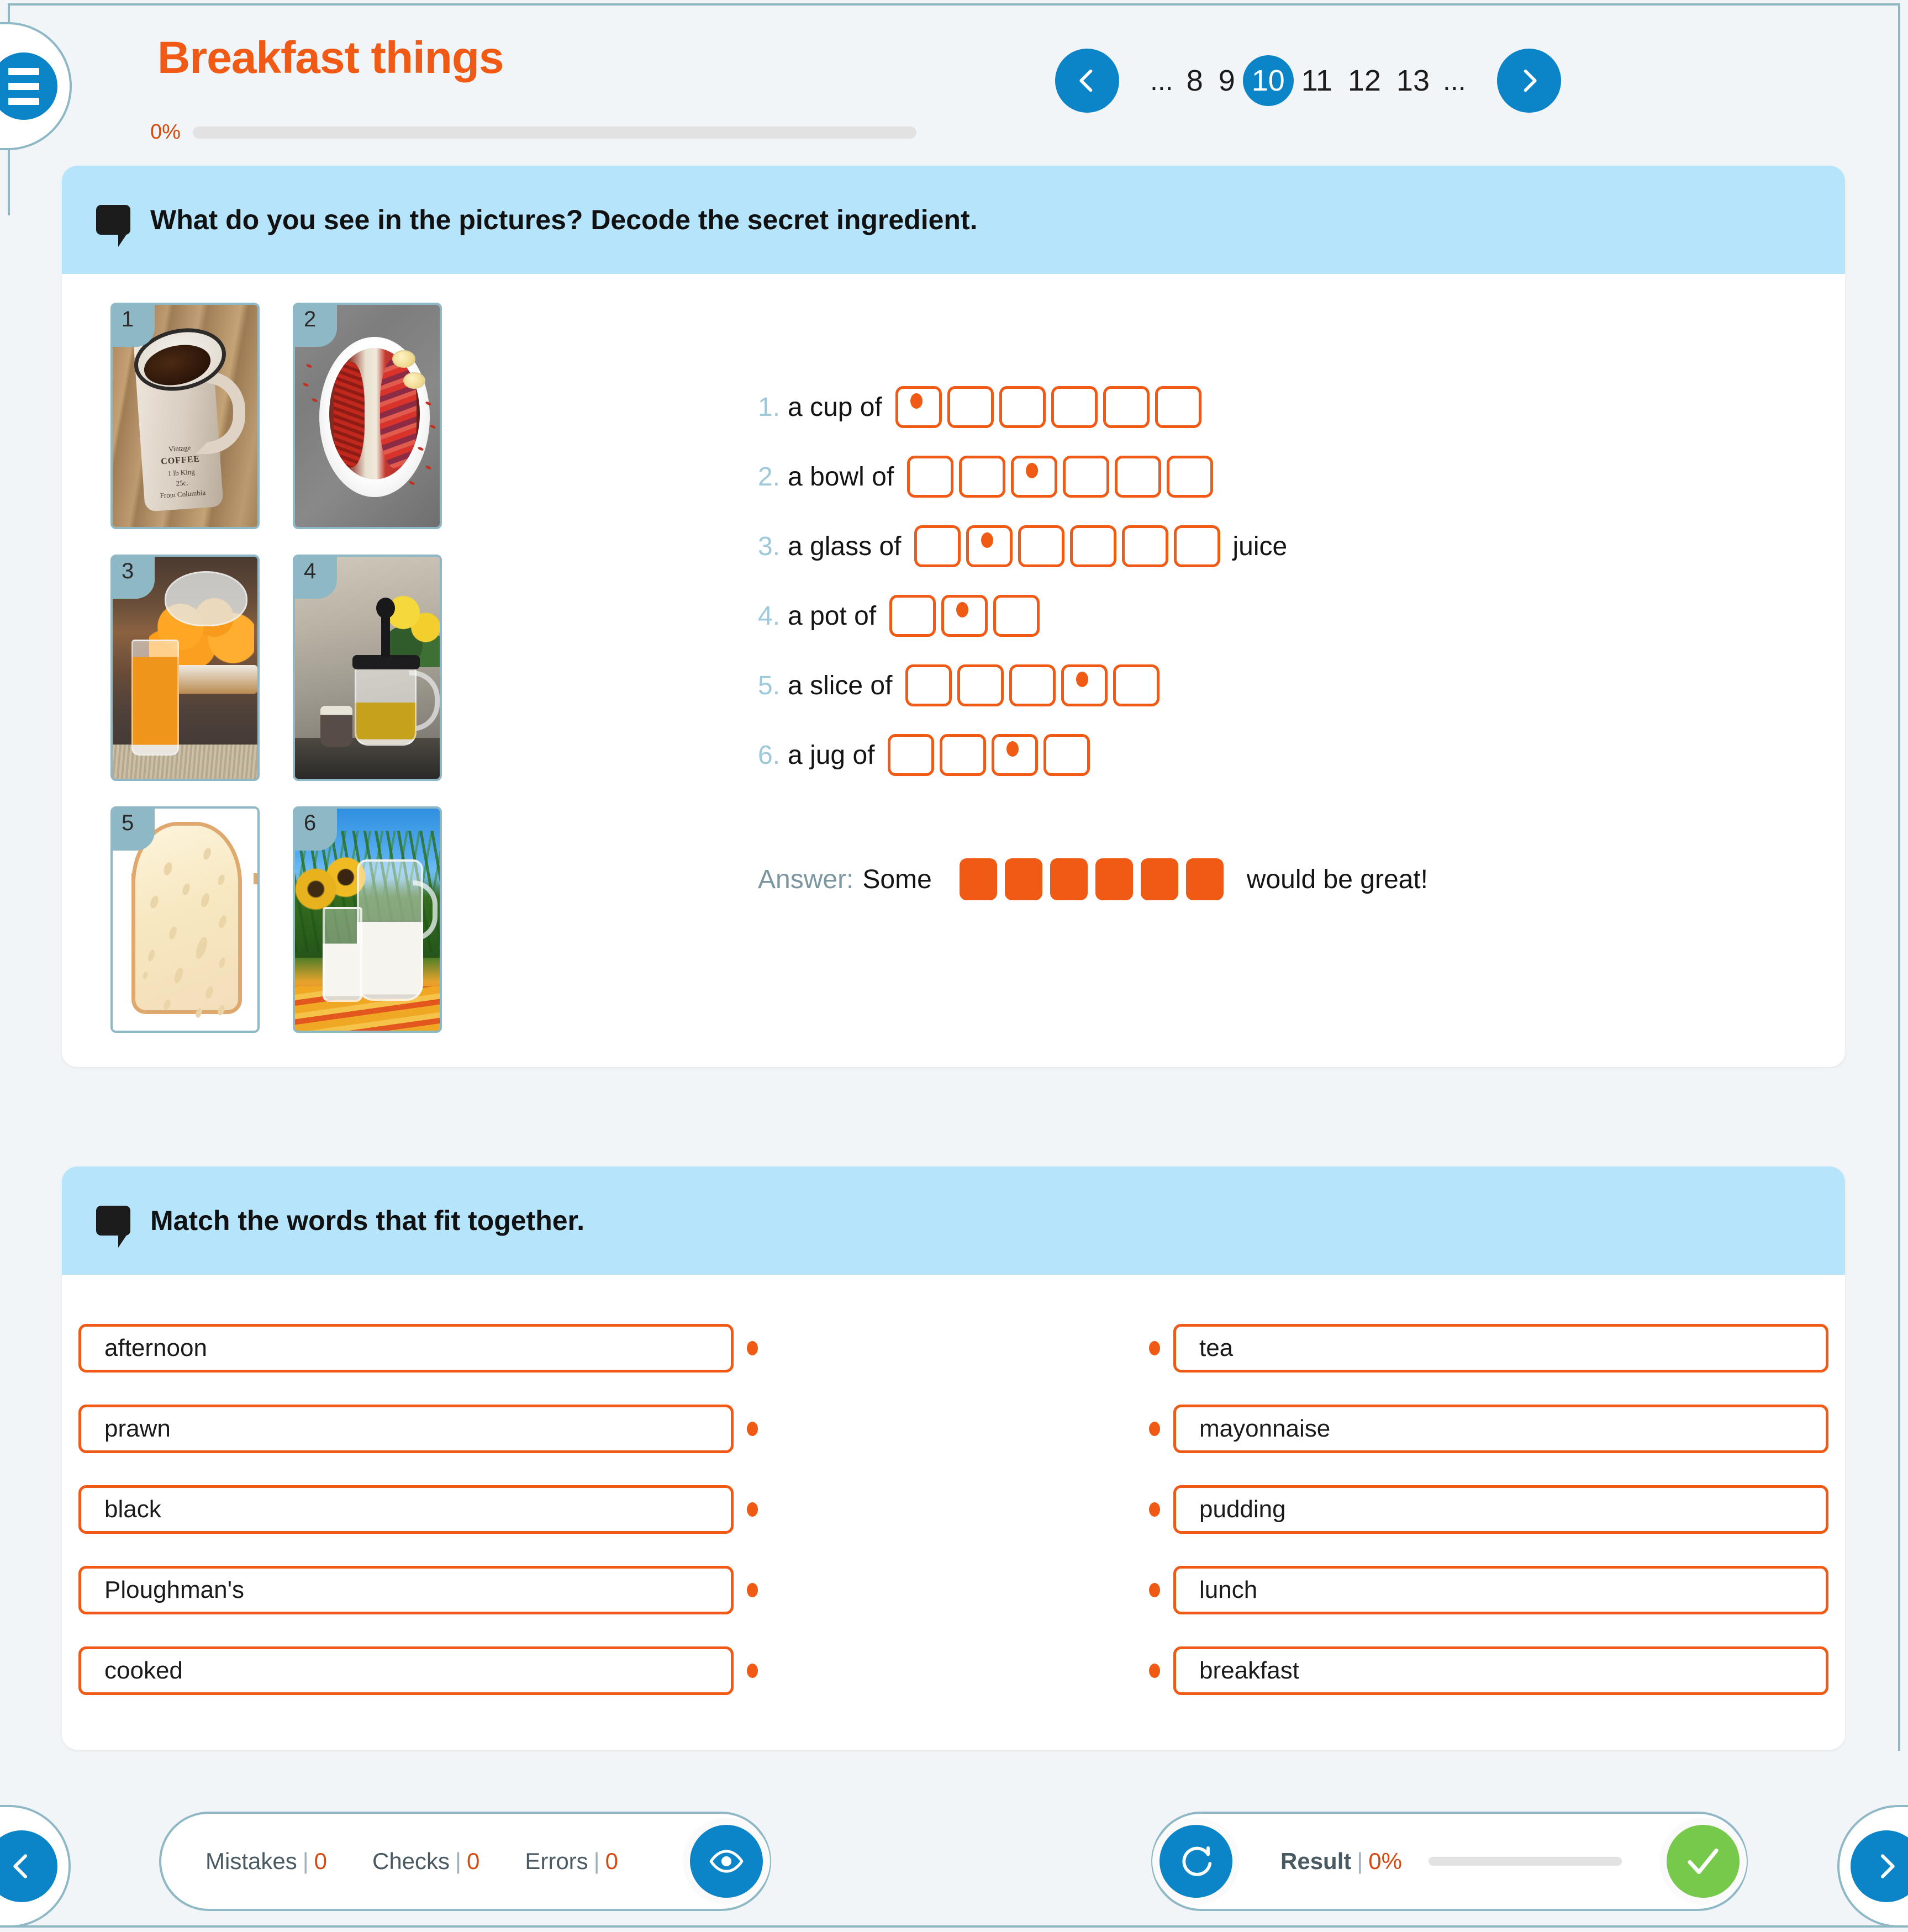 The image size is (1908, 1932). What do you see at coordinates (1413, 80) in the screenshot?
I see `page-13: 13` at bounding box center [1413, 80].